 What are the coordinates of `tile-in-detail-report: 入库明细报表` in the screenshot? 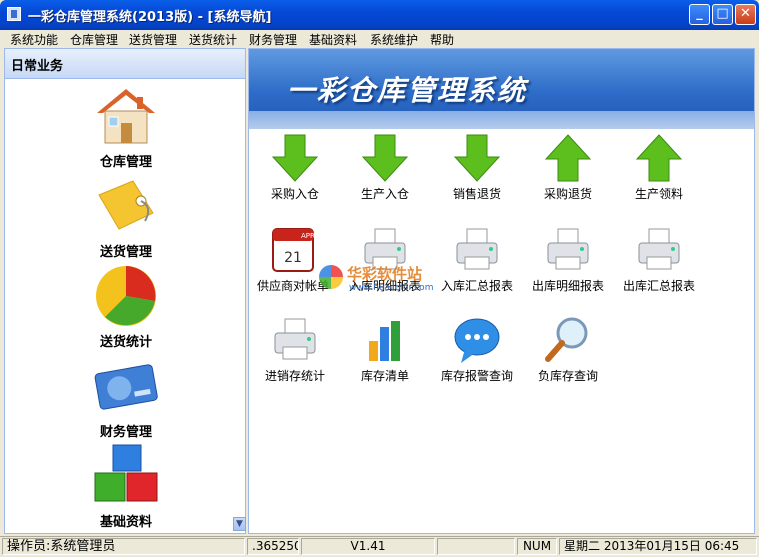 It's located at (385, 259).